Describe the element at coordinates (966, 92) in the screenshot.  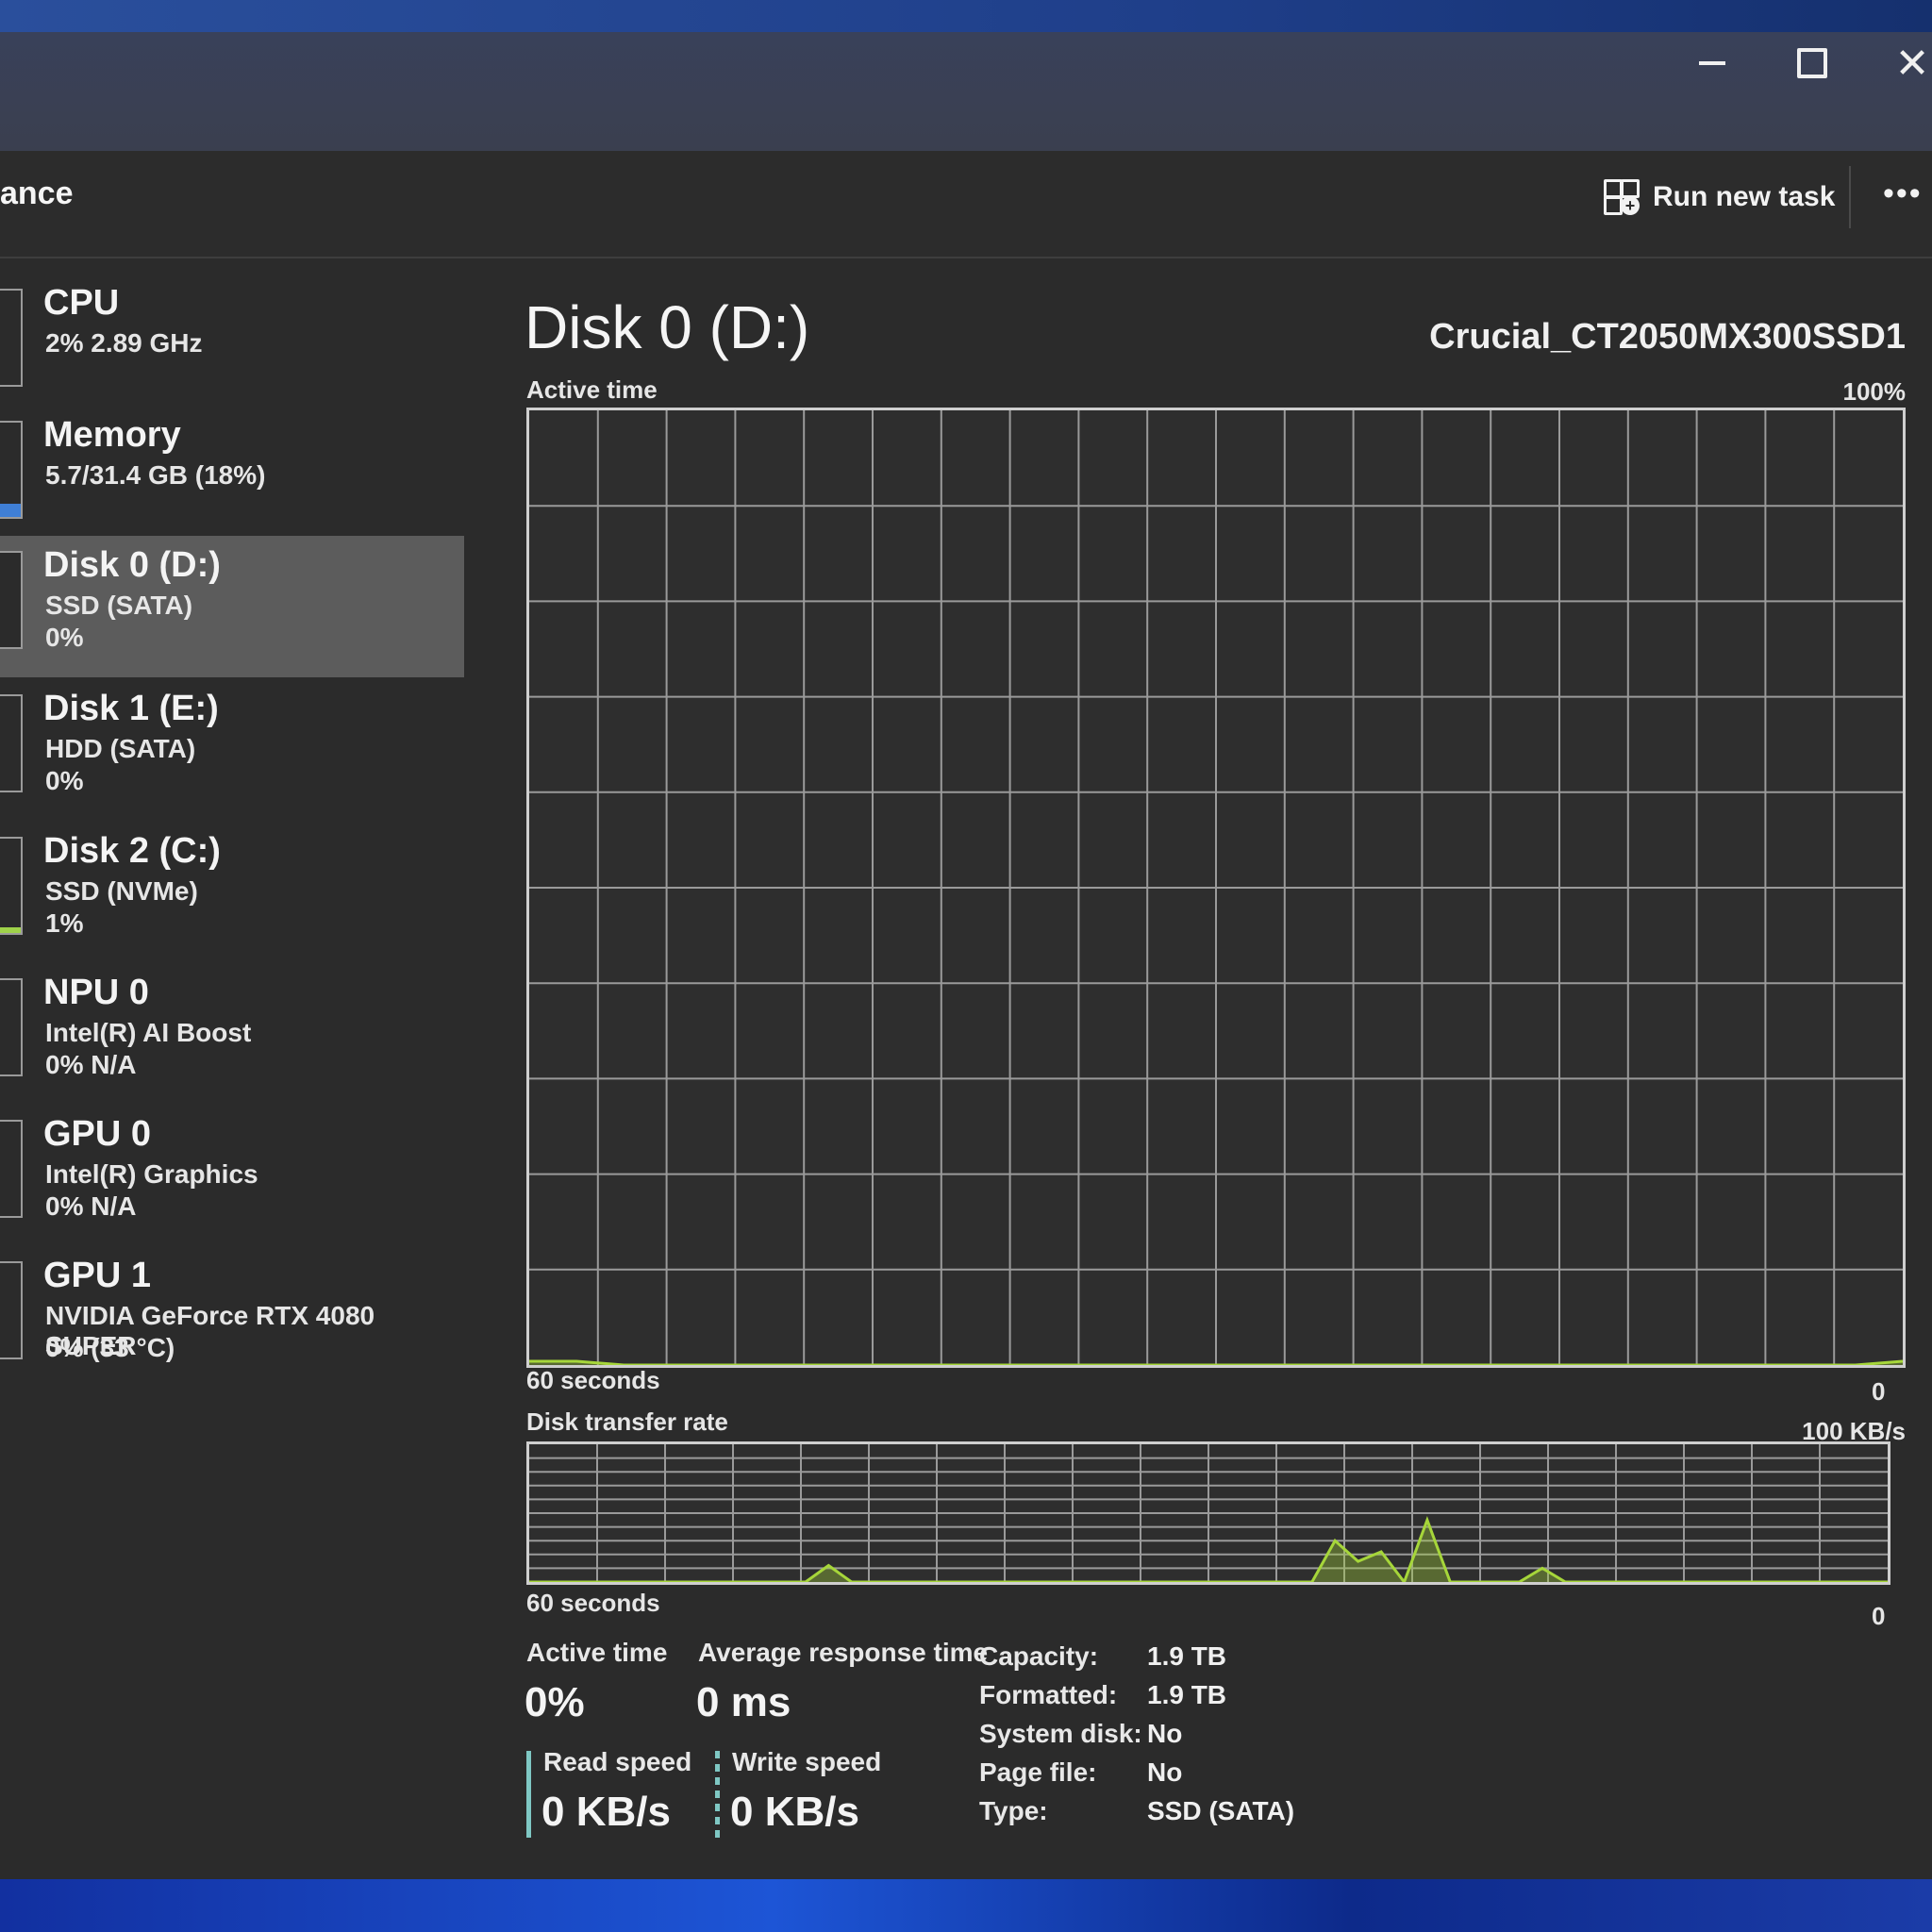
I see `title-bar` at that location.